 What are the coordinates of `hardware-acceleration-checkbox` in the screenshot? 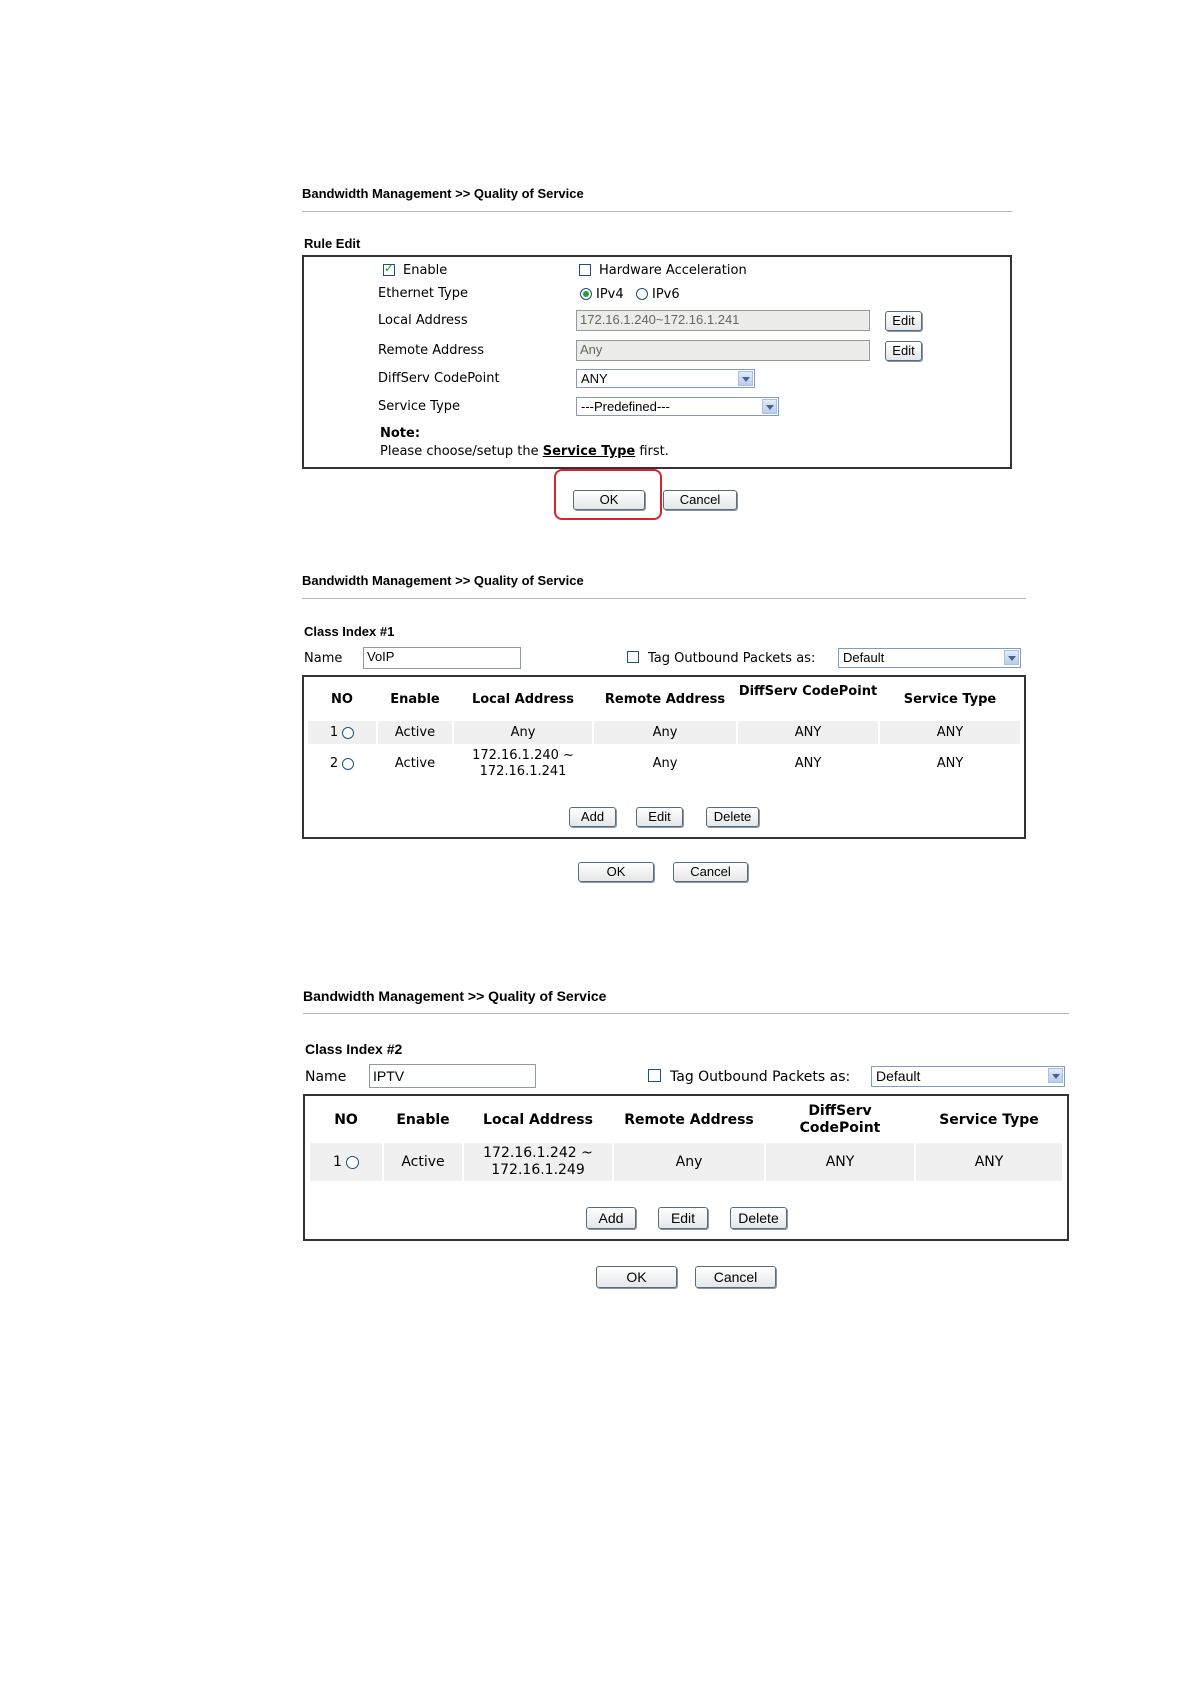 It's located at (585, 270).